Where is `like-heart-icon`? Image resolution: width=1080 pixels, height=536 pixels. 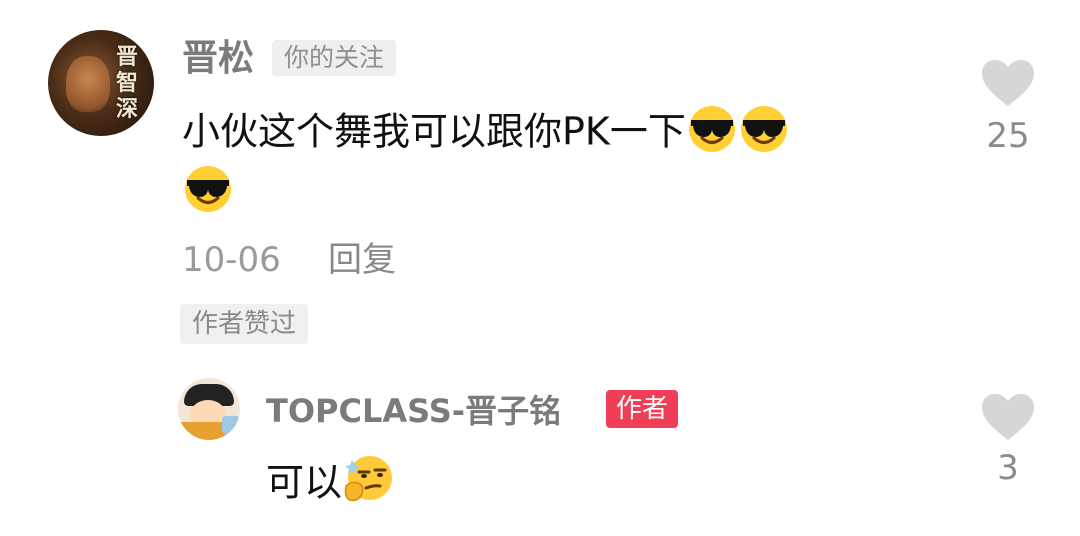 like-heart-icon is located at coordinates (1008, 83).